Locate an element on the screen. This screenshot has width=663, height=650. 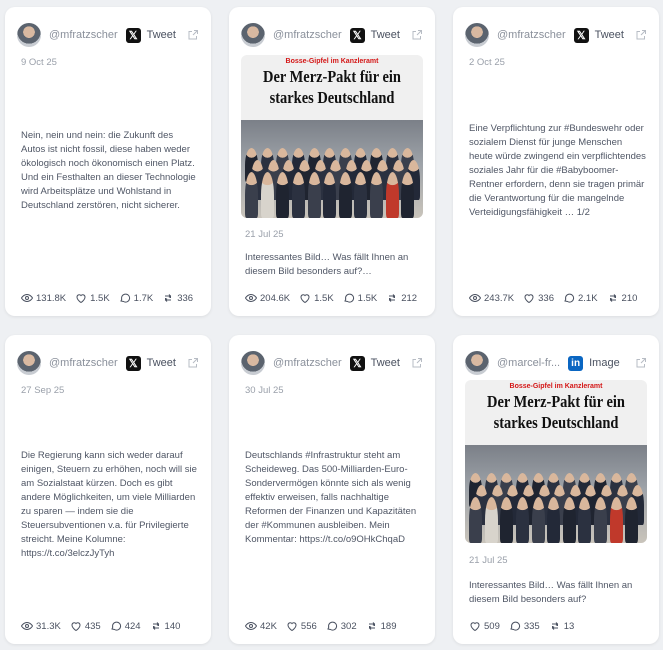
reposts-stat: 189 is located at coordinates (381, 626).